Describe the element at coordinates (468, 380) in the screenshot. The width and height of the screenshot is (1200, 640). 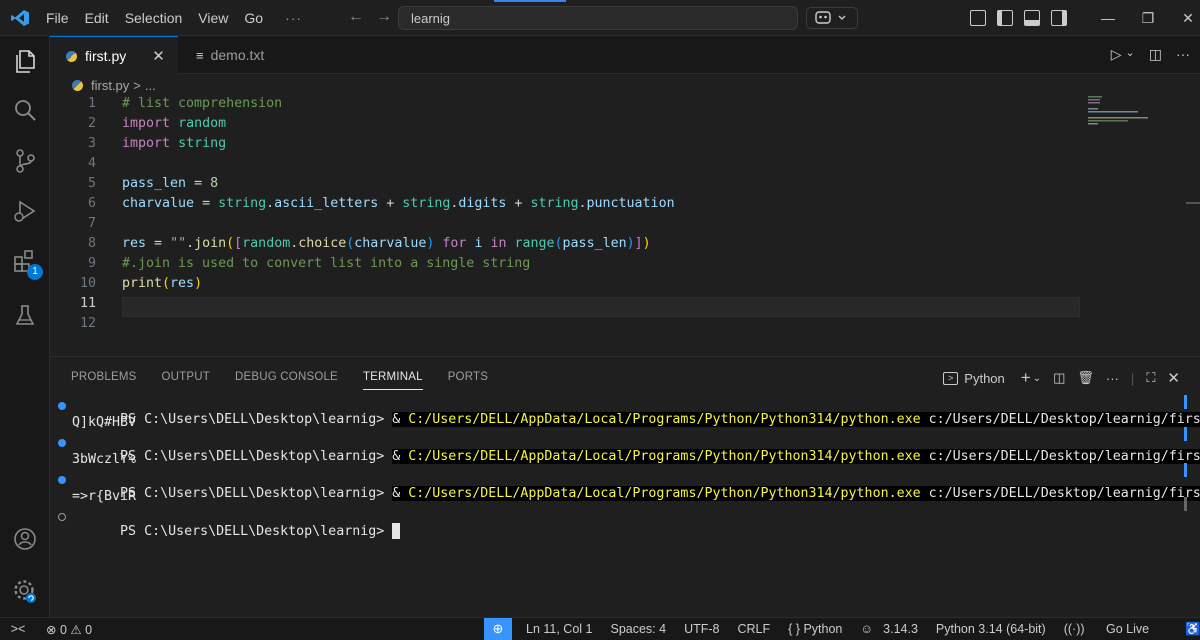
I see `tab-ports: PORTS` at that location.